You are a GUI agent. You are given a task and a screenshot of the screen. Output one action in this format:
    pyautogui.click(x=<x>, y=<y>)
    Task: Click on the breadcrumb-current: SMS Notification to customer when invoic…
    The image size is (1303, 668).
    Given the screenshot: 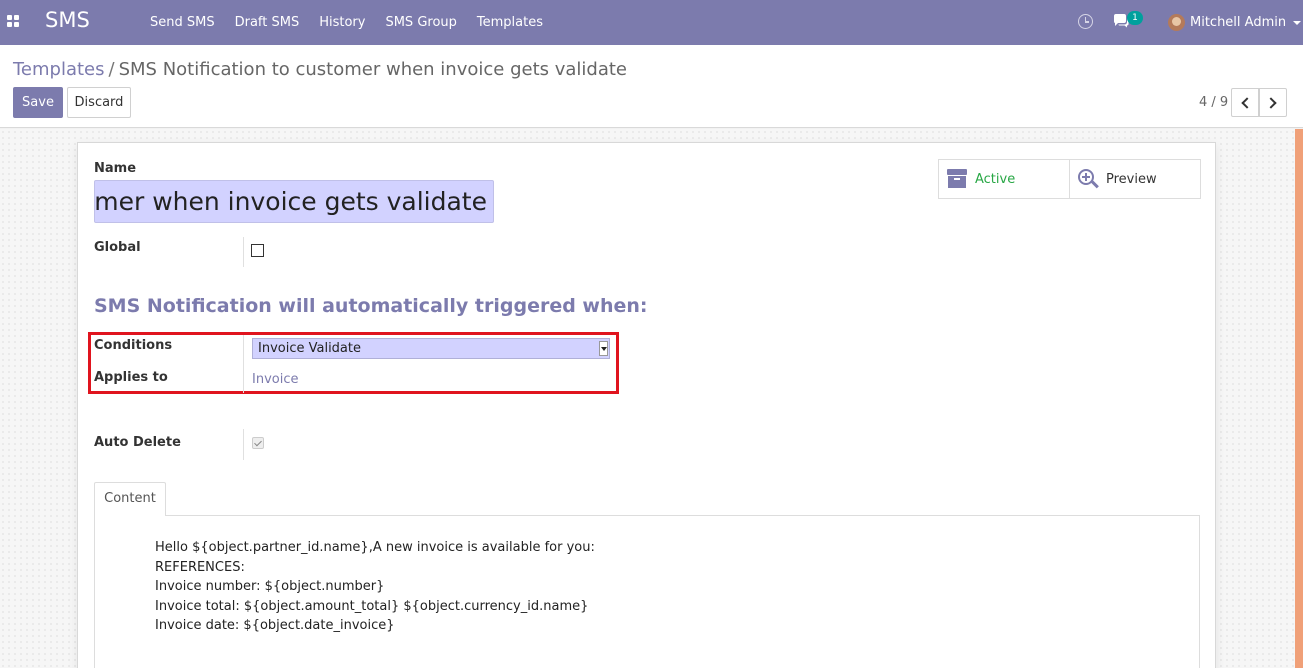 What is the action you would take?
    pyautogui.click(x=373, y=69)
    